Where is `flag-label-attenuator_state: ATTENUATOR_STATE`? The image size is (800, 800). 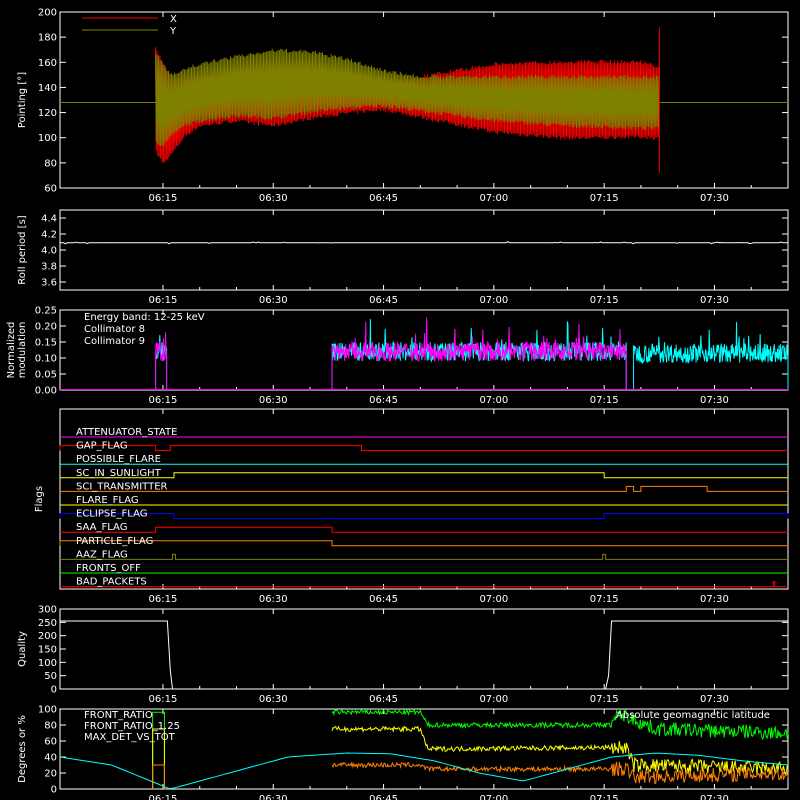 flag-label-attenuator_state: ATTENUATOR_STATE is located at coordinates (126, 432).